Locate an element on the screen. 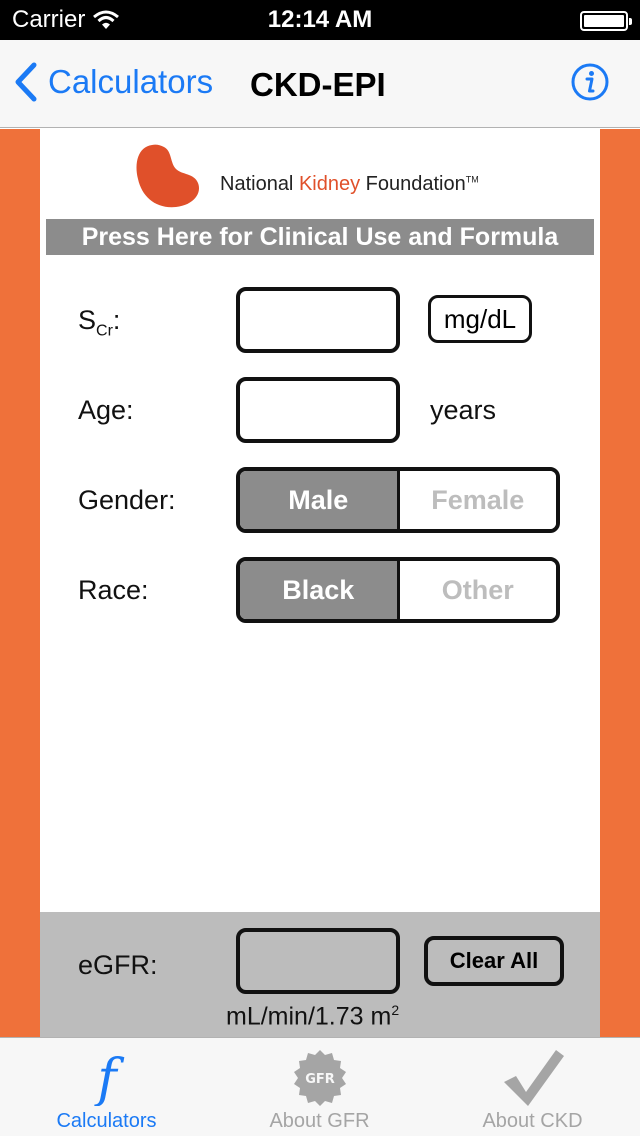  scr-label-main: S is located at coordinates (87, 320).